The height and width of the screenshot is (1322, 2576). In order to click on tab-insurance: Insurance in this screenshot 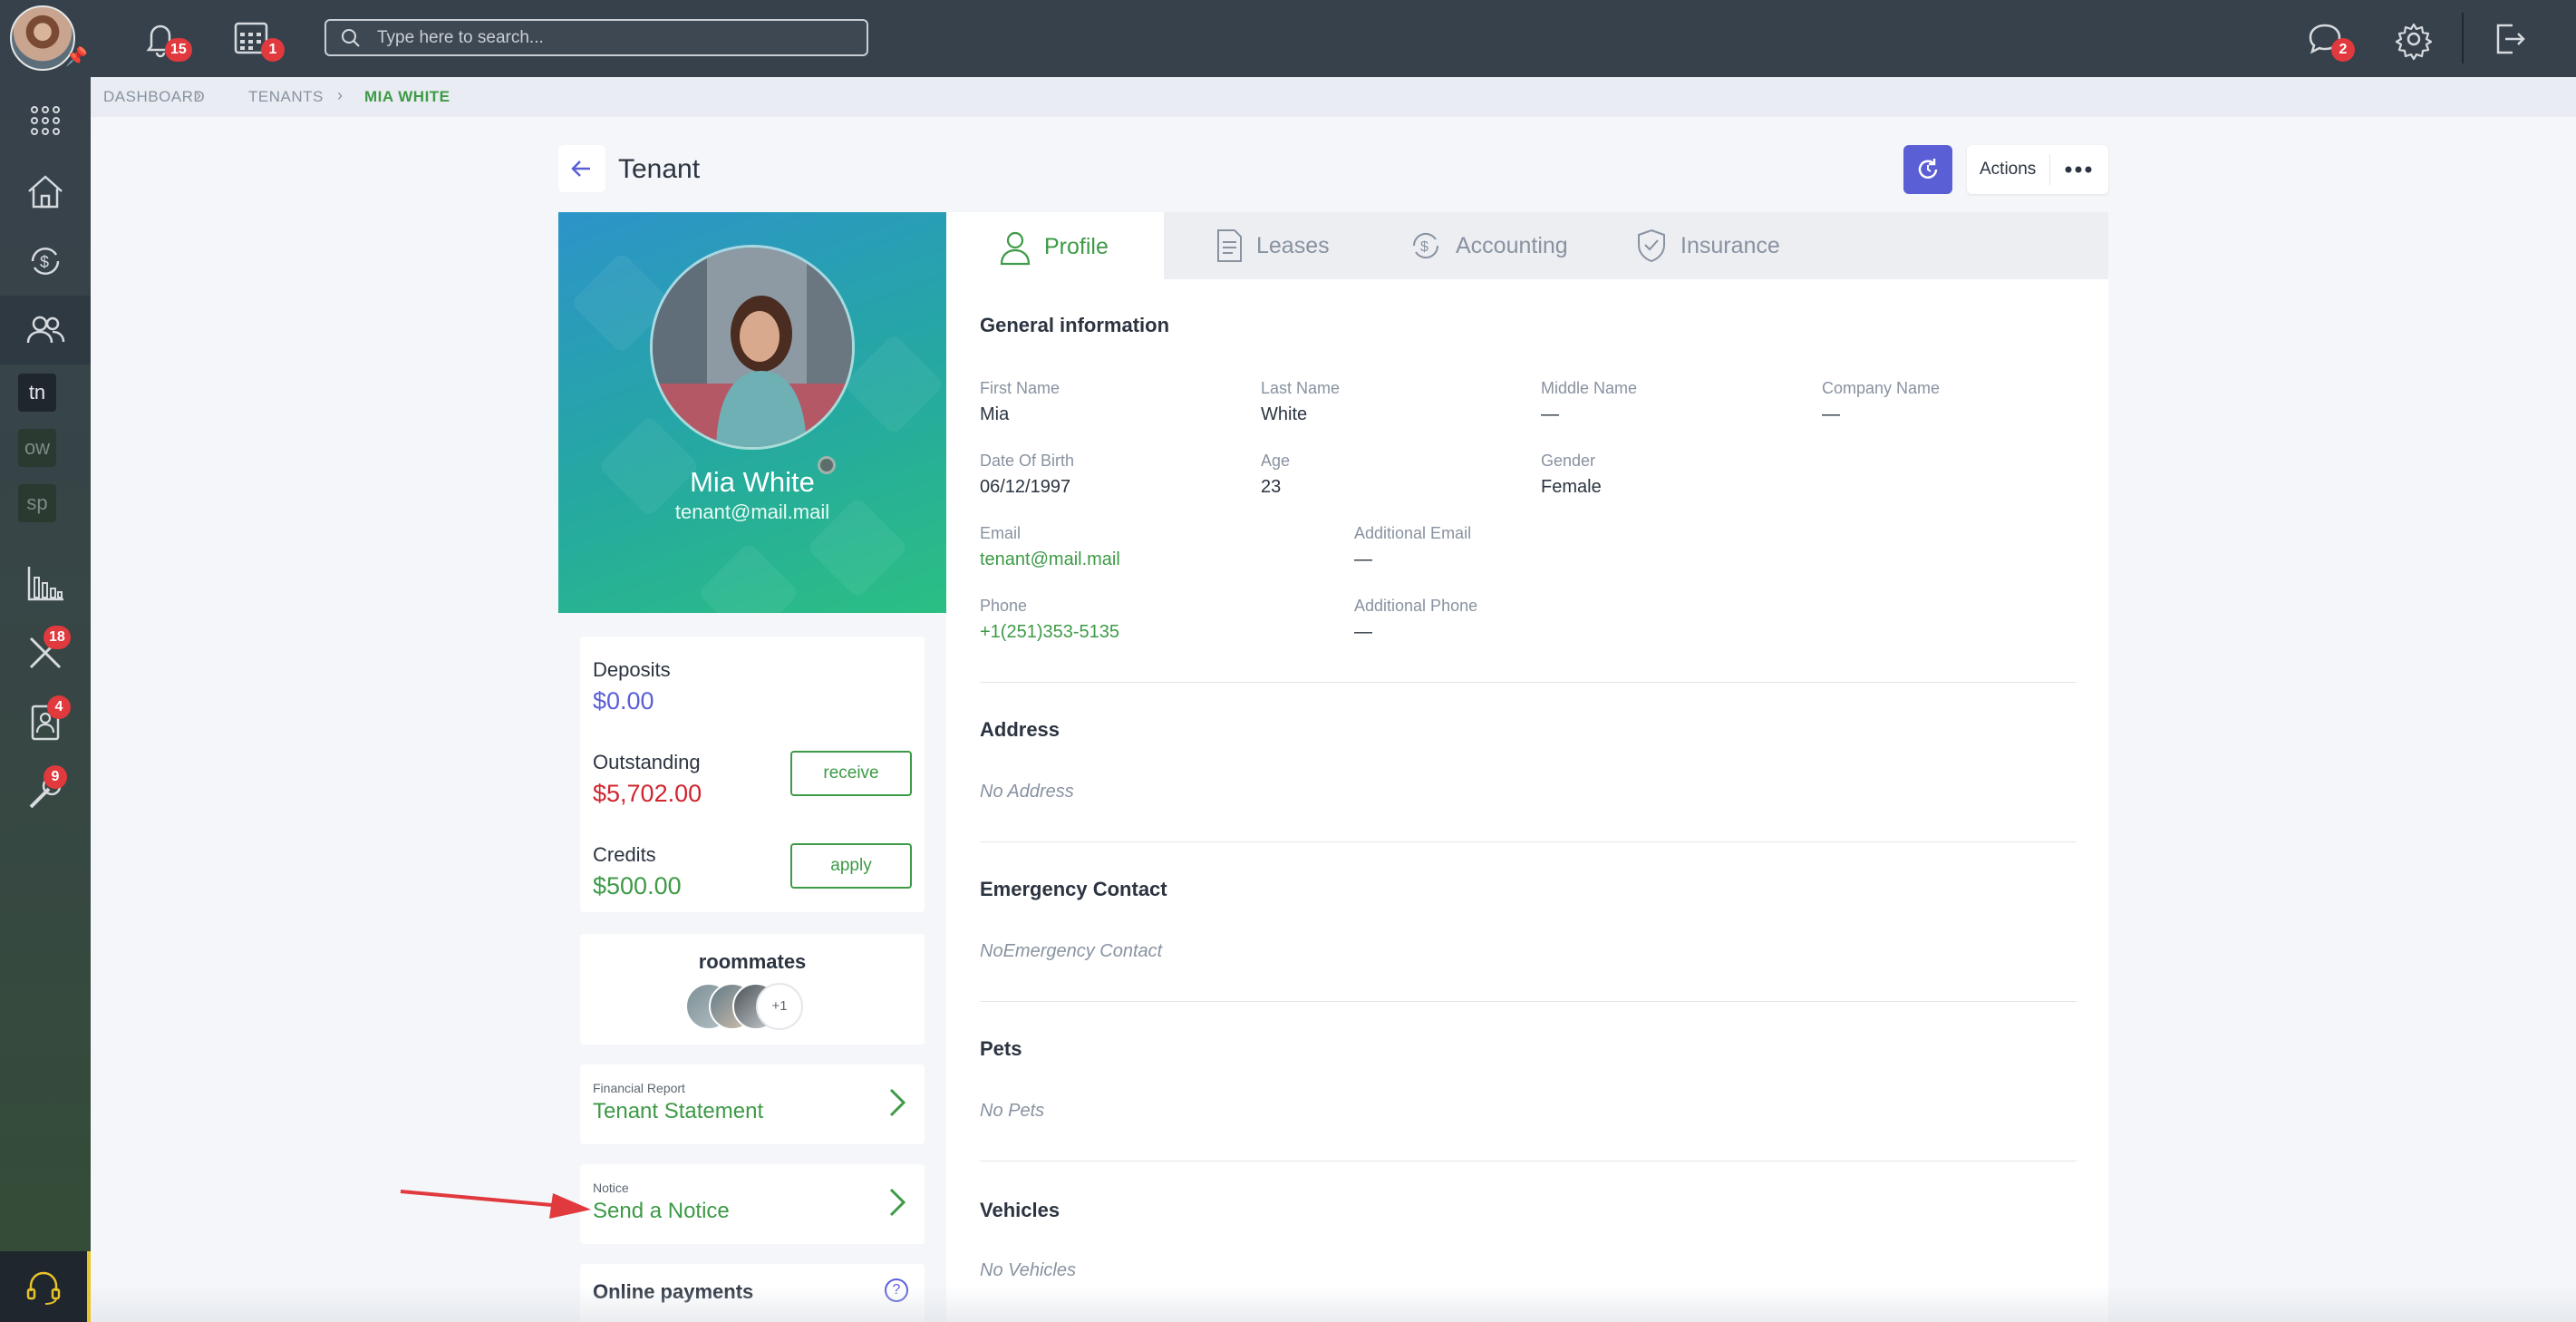, I will do `click(1707, 245)`.